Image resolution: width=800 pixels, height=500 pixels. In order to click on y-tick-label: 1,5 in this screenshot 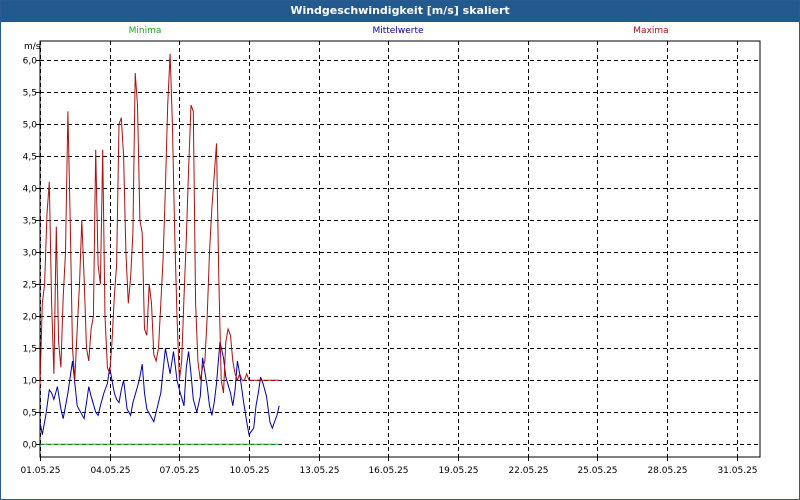, I will do `click(30, 350)`.